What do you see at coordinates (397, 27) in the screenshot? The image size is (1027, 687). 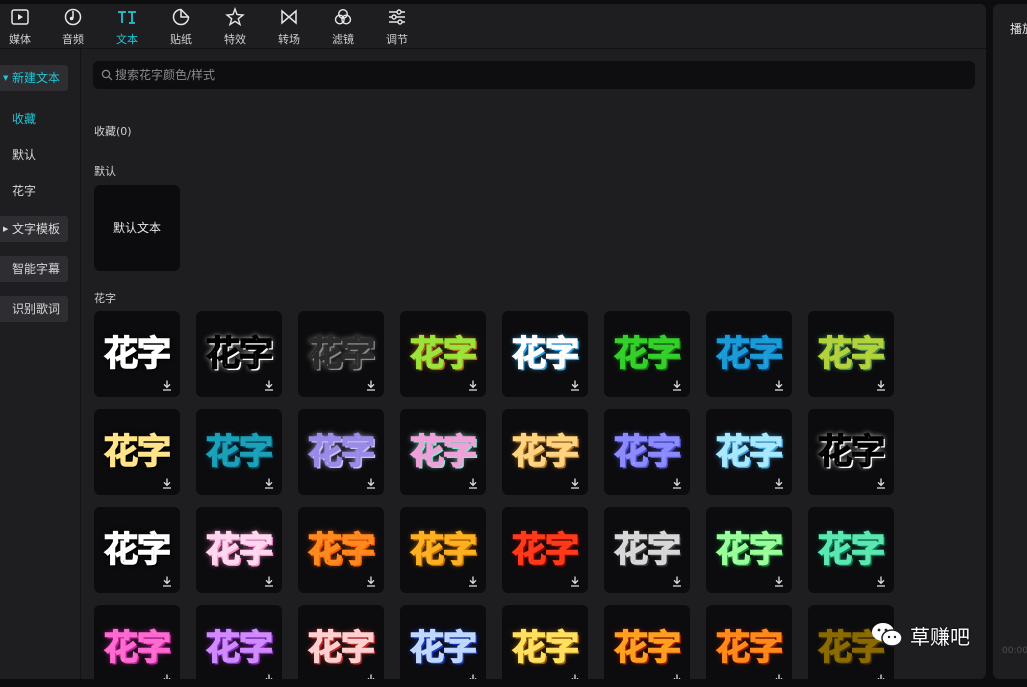 I see `tab-adjust: 调节` at bounding box center [397, 27].